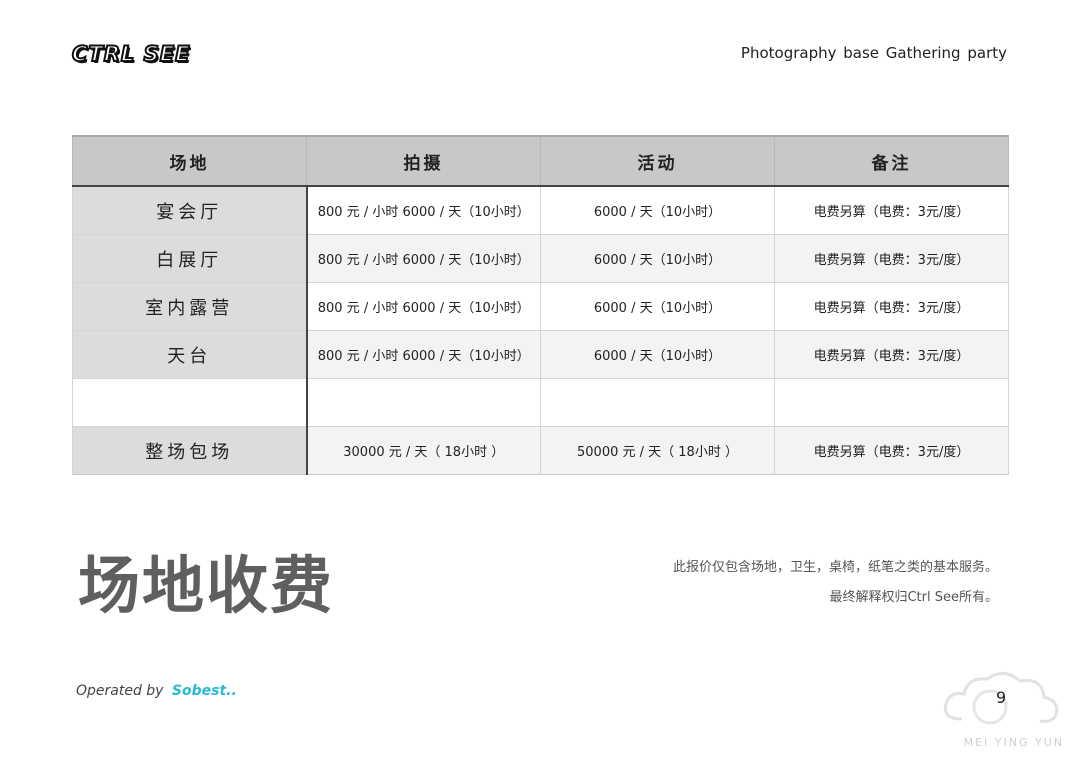 This screenshot has height=763, width=1080. I want to click on event-price-cell, so click(657, 402).